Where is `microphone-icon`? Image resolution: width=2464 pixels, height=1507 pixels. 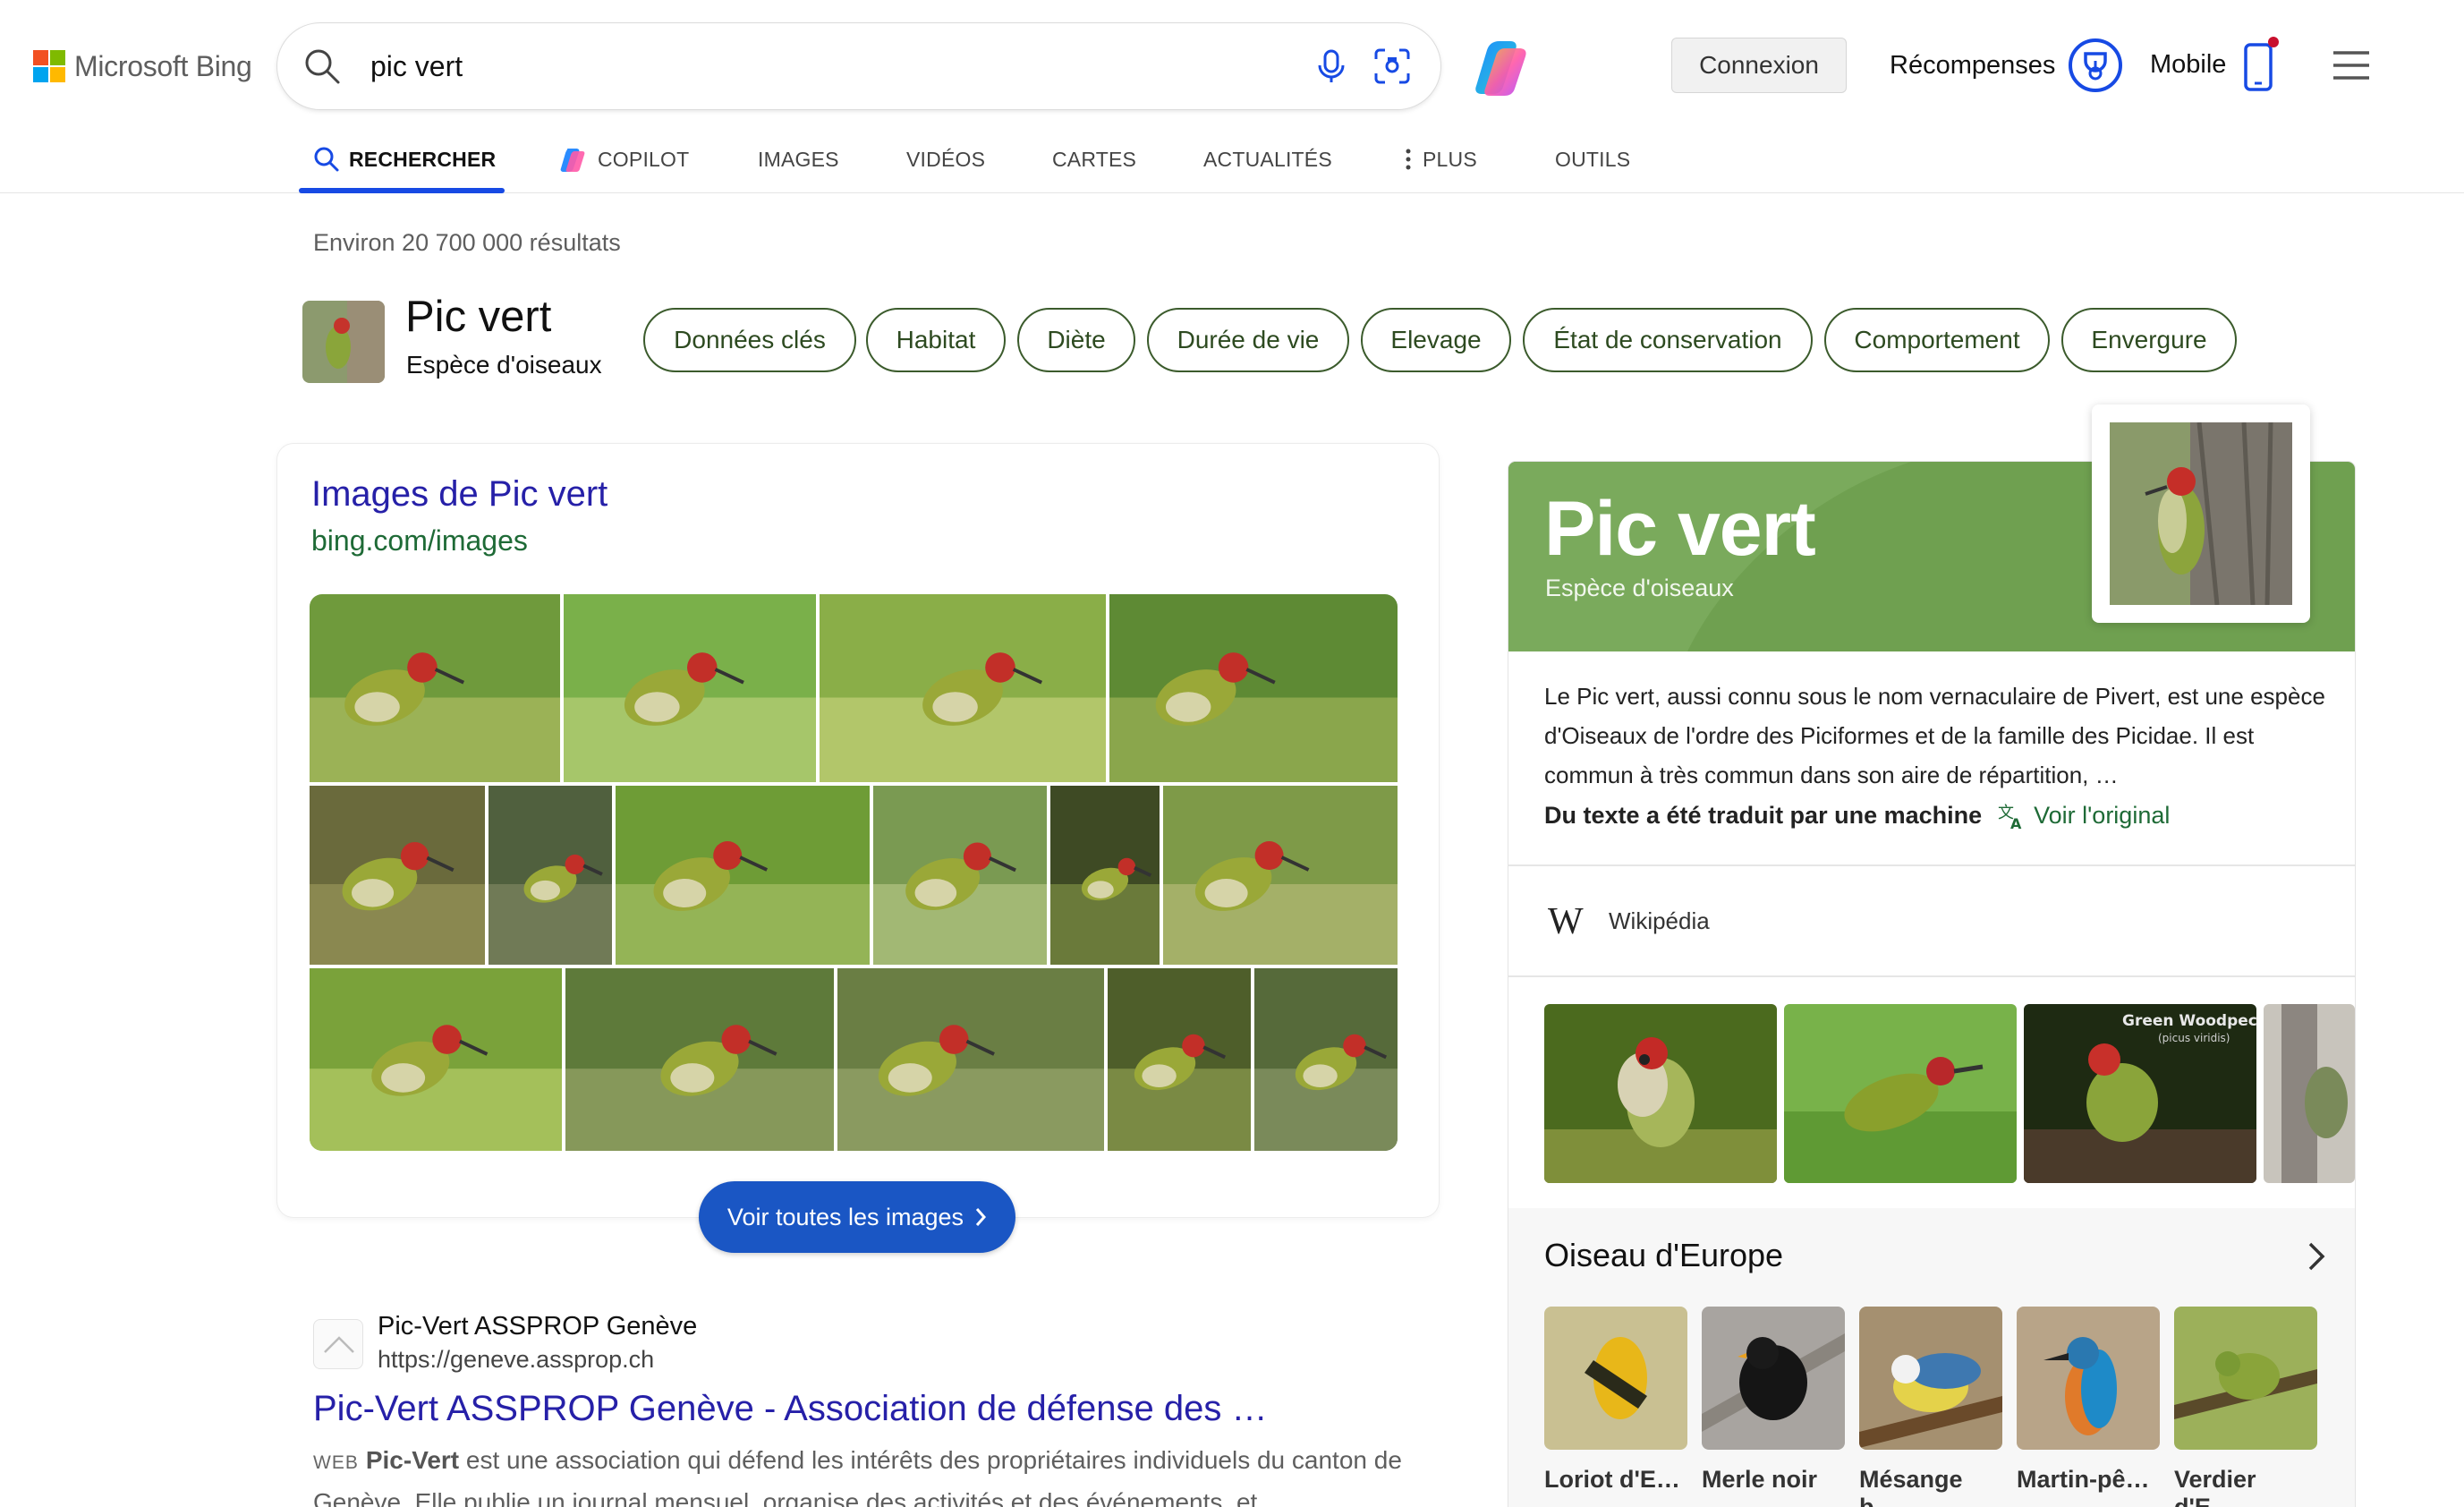
microphone-icon is located at coordinates (1331, 66).